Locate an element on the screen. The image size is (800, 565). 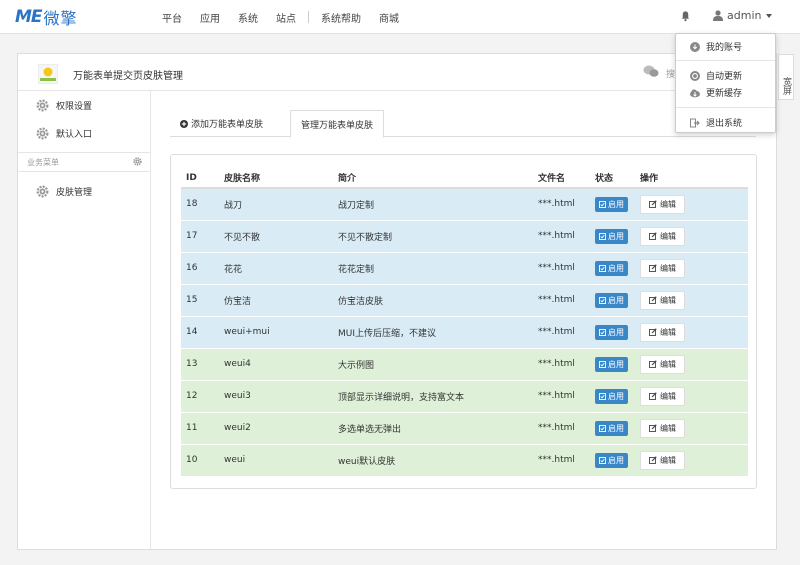
widescreen-toggle: 宽屏 is located at coordinates (786, 77).